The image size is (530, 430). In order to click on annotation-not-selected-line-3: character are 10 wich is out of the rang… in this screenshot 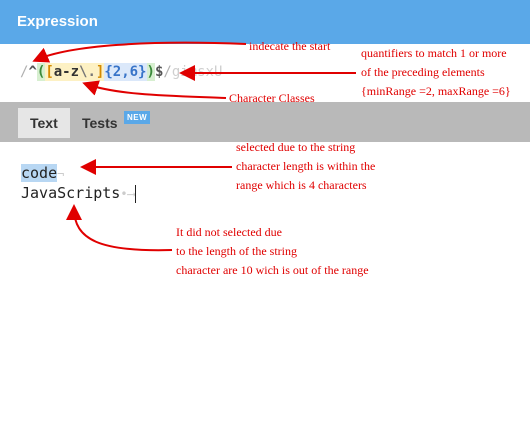, I will do `click(272, 270)`.